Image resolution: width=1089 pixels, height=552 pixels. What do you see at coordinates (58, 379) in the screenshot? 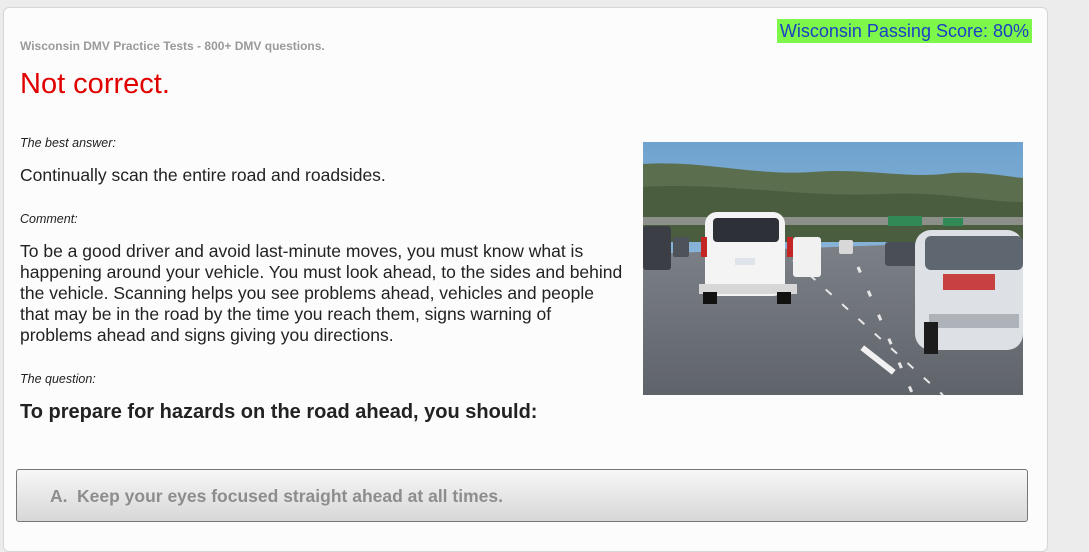
I see `question-label: The question:` at bounding box center [58, 379].